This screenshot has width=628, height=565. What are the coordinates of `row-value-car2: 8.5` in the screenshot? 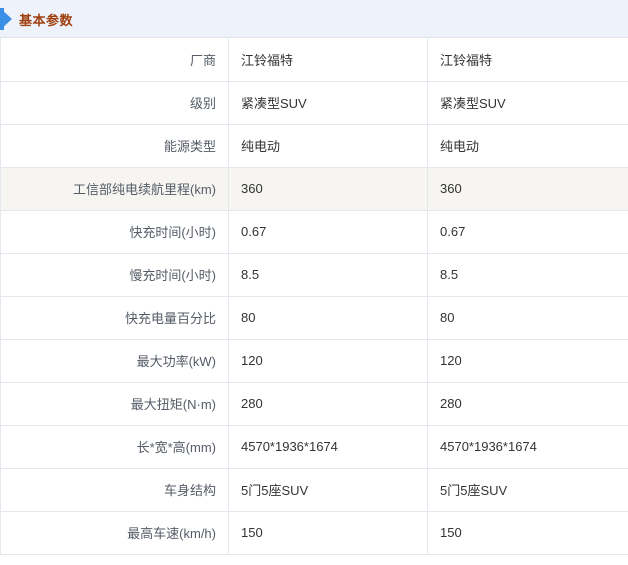 It's located at (527, 274).